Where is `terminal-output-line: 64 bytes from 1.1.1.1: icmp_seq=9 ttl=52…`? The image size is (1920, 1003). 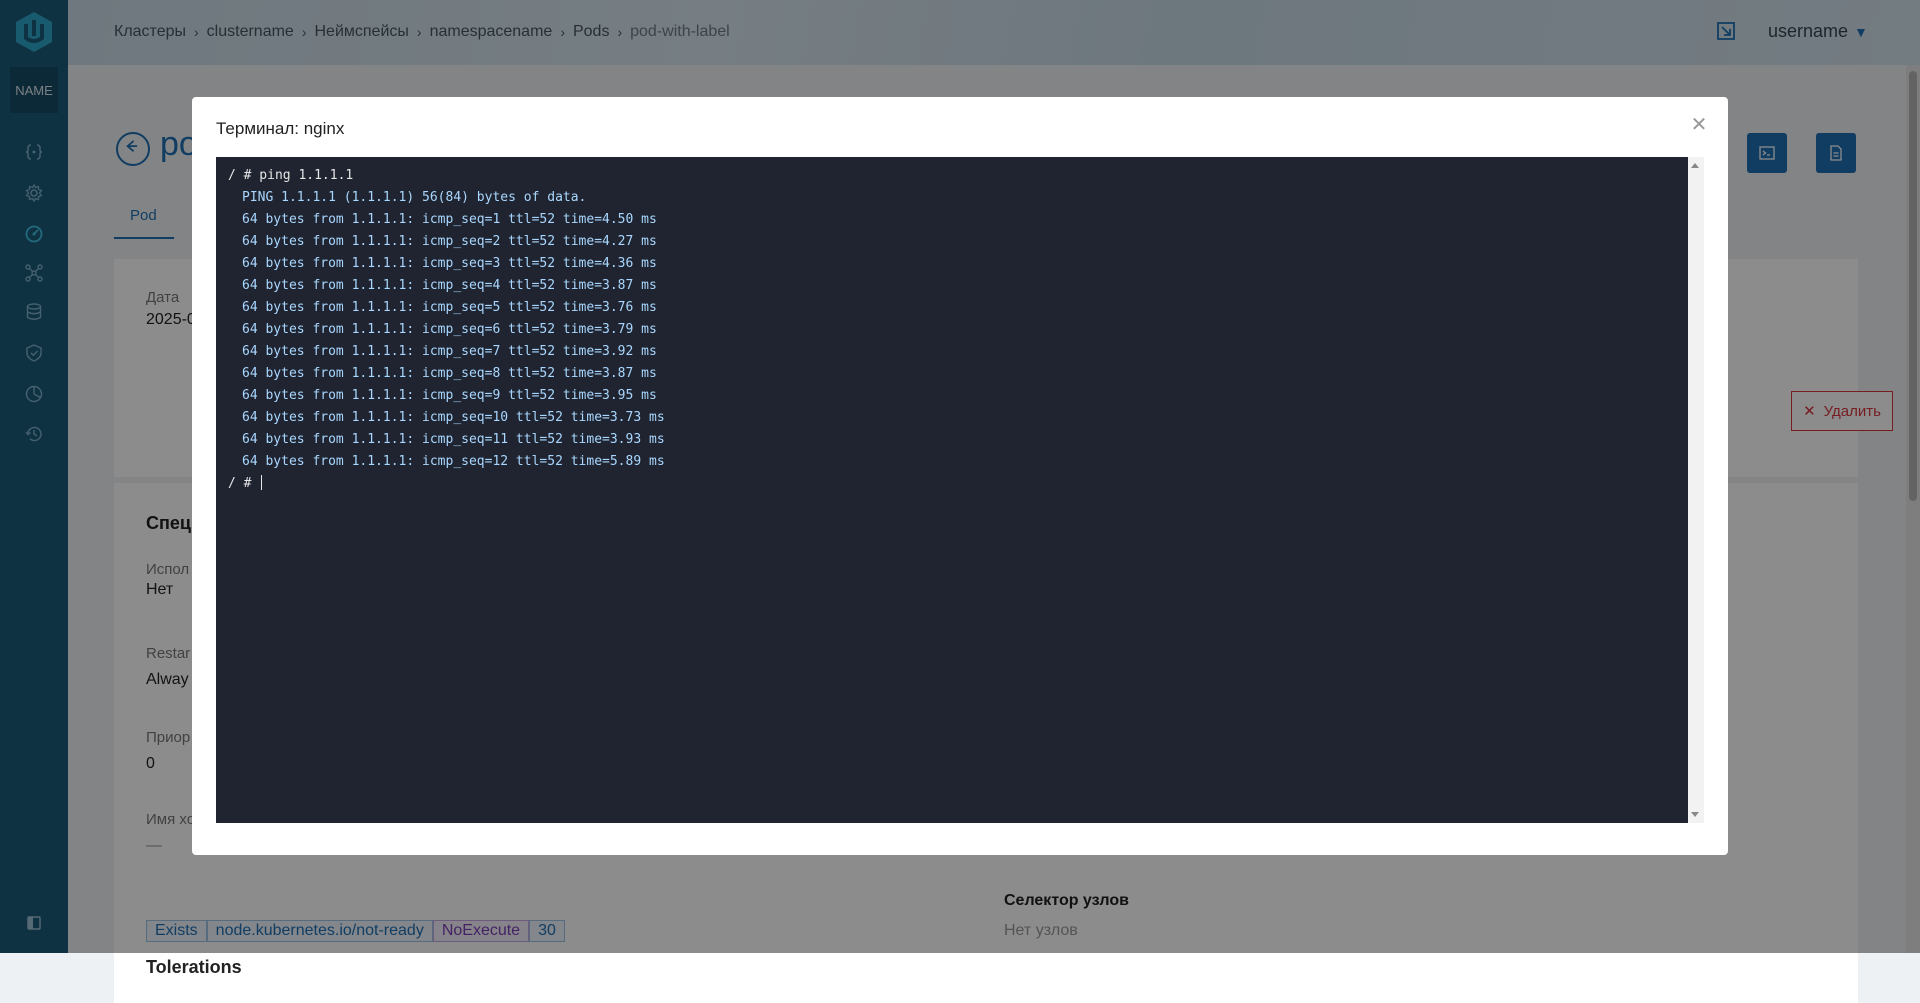
terminal-output-line: 64 bytes from 1.1.1.1: icmp_seq=9 ttl=52… is located at coordinates (449, 395).